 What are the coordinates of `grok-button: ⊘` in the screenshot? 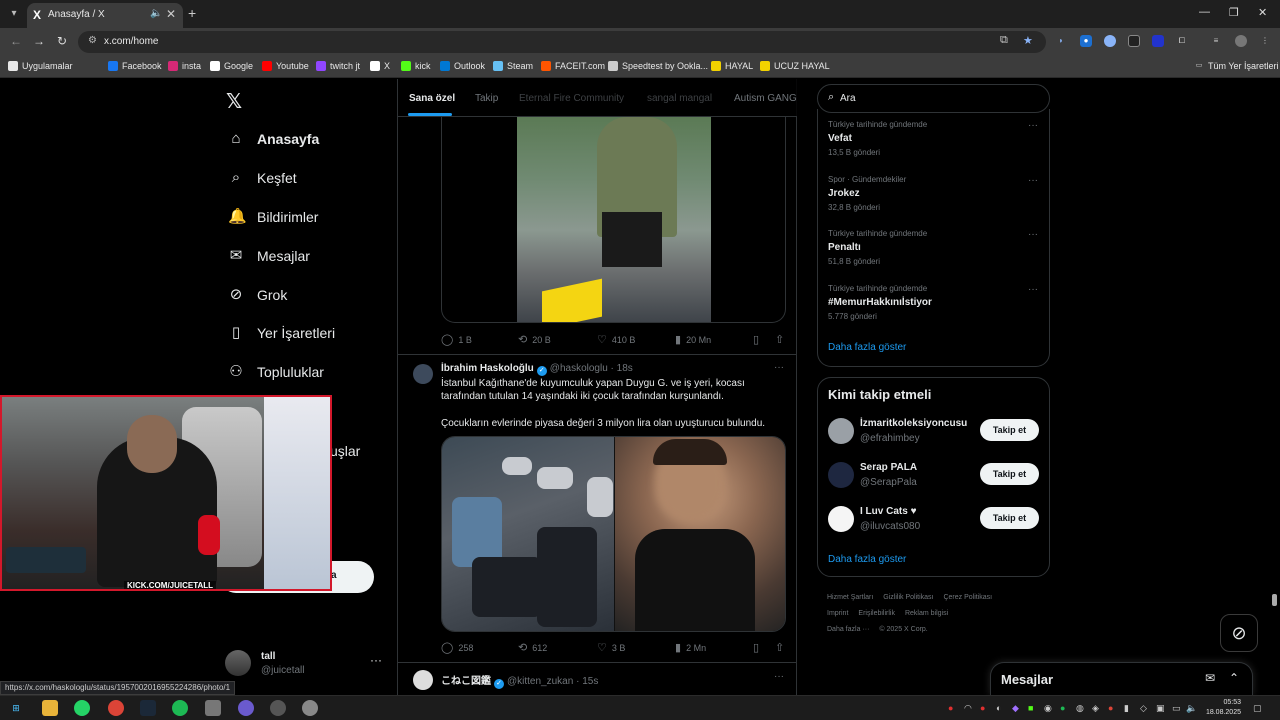 It's located at (1239, 633).